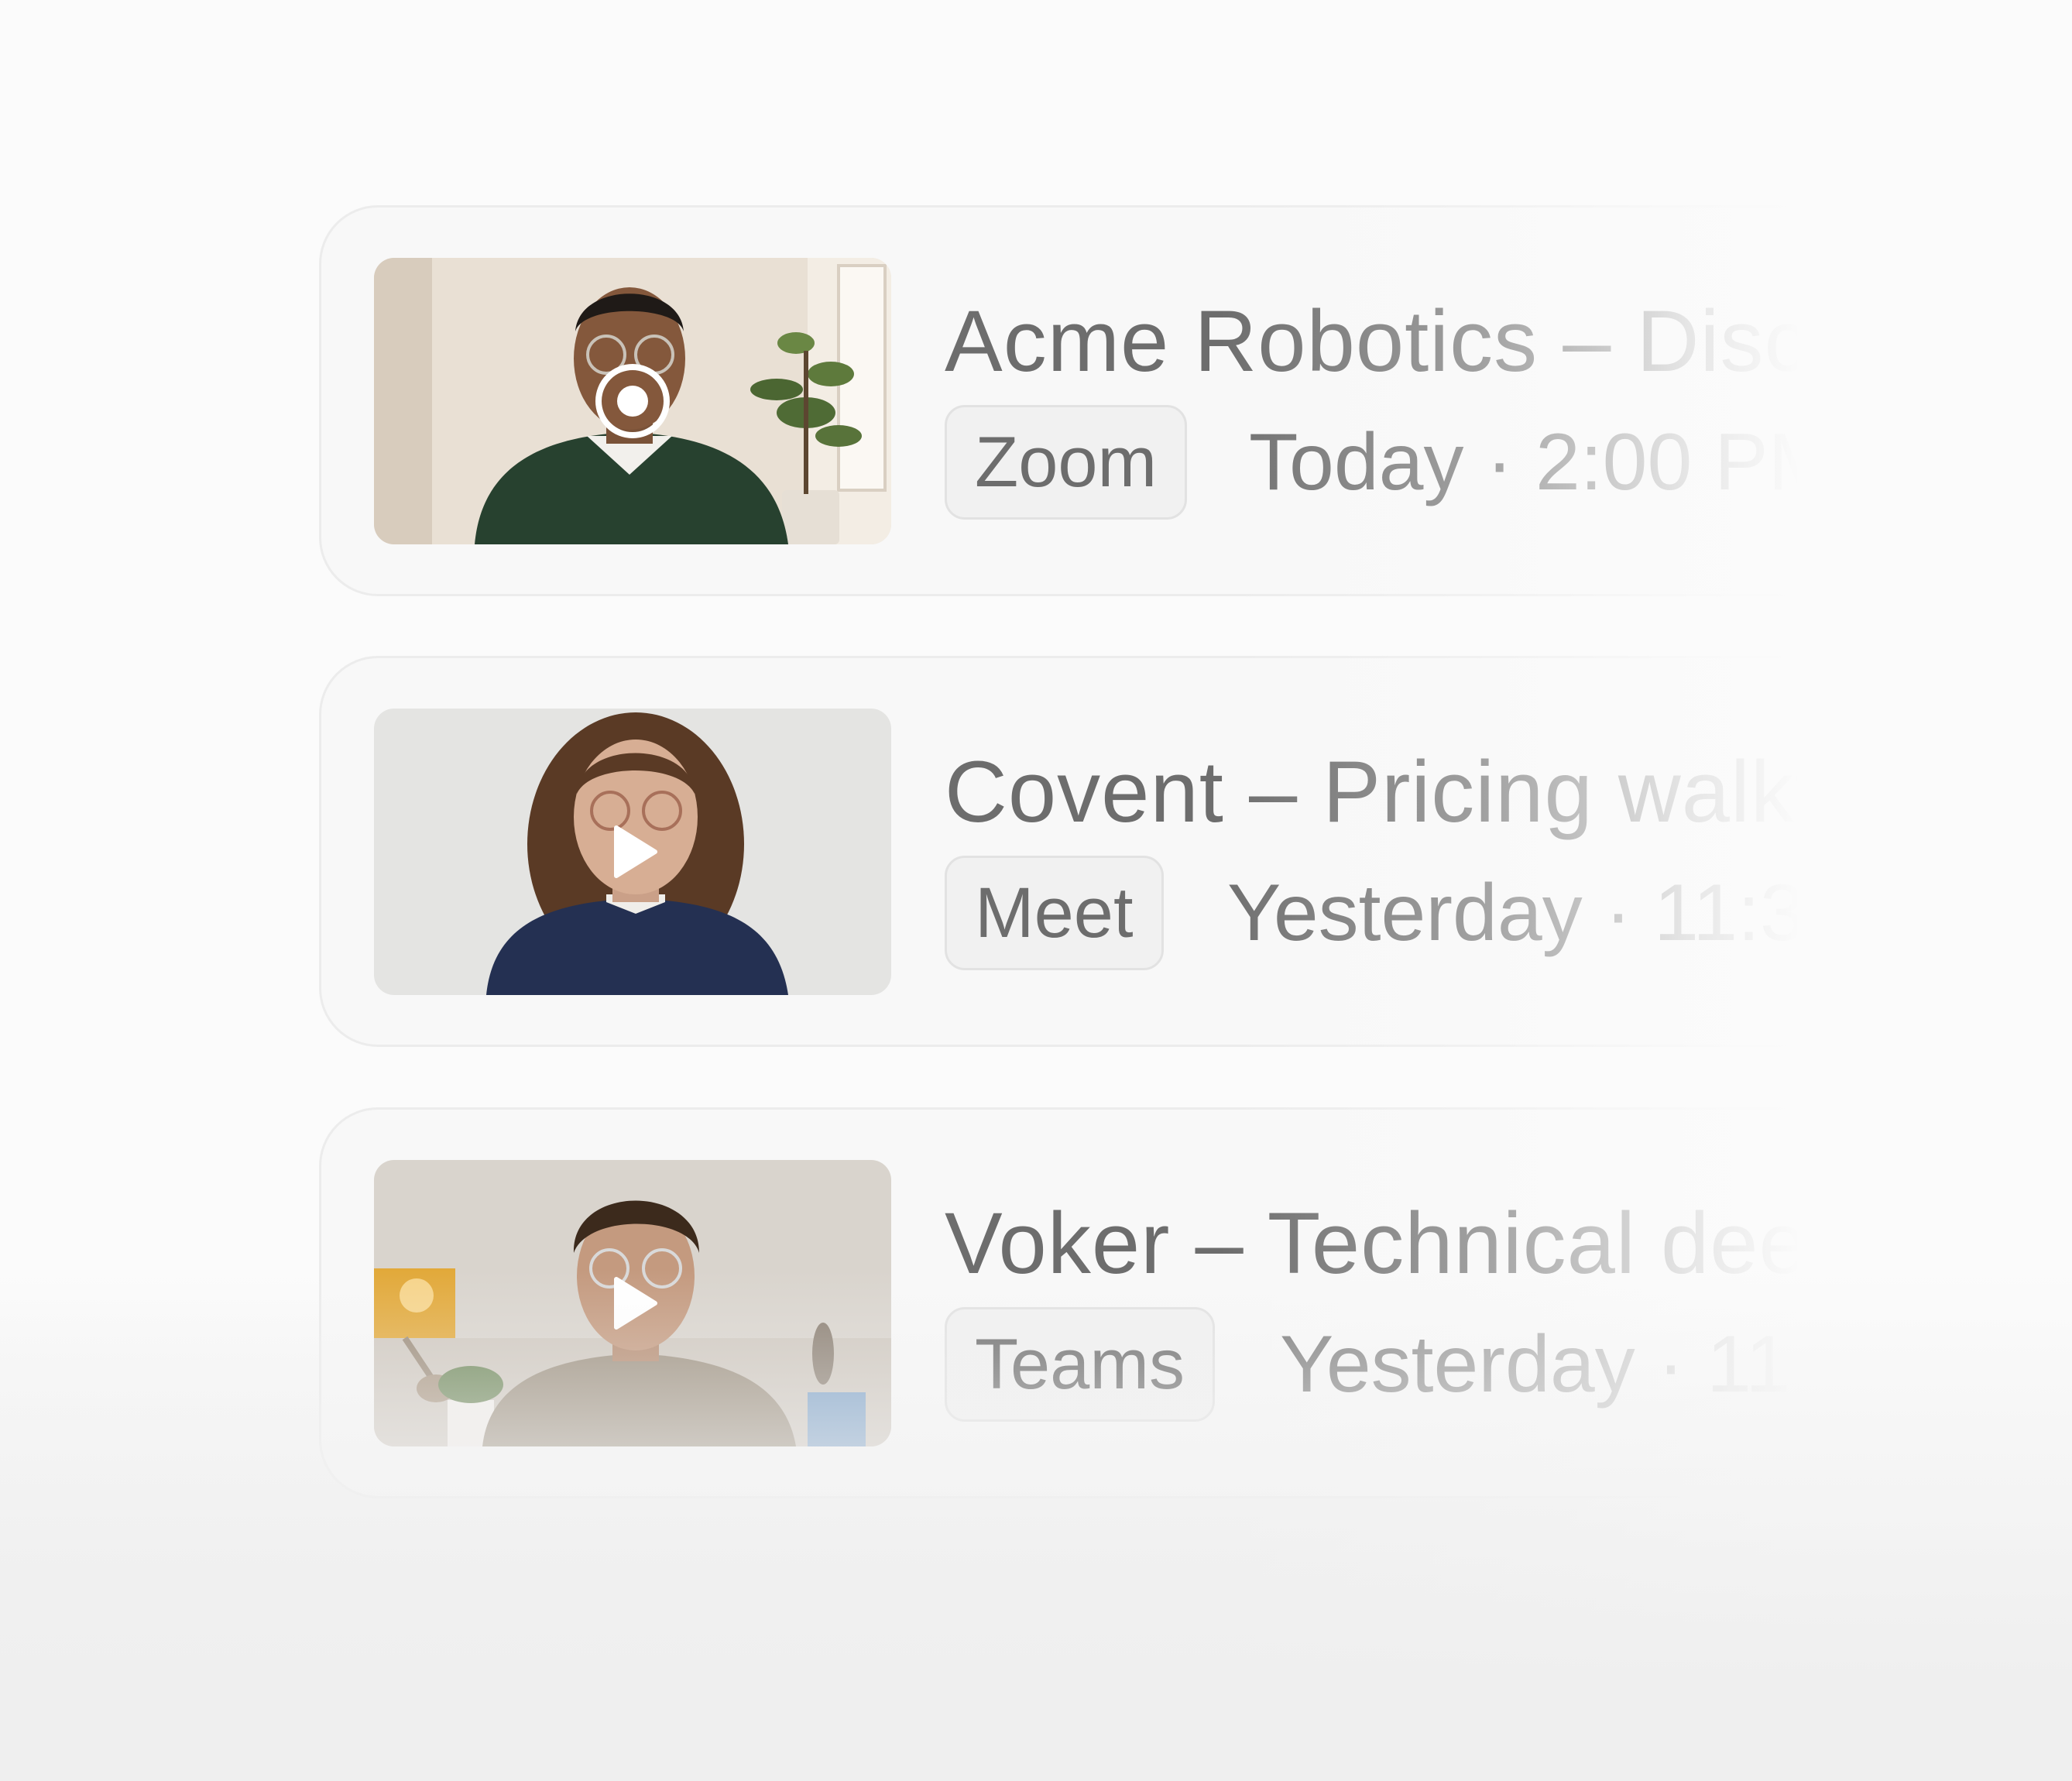  Describe the element at coordinates (1542, 462) in the screenshot. I see `recording-time: Today · 2:00 PM` at that location.